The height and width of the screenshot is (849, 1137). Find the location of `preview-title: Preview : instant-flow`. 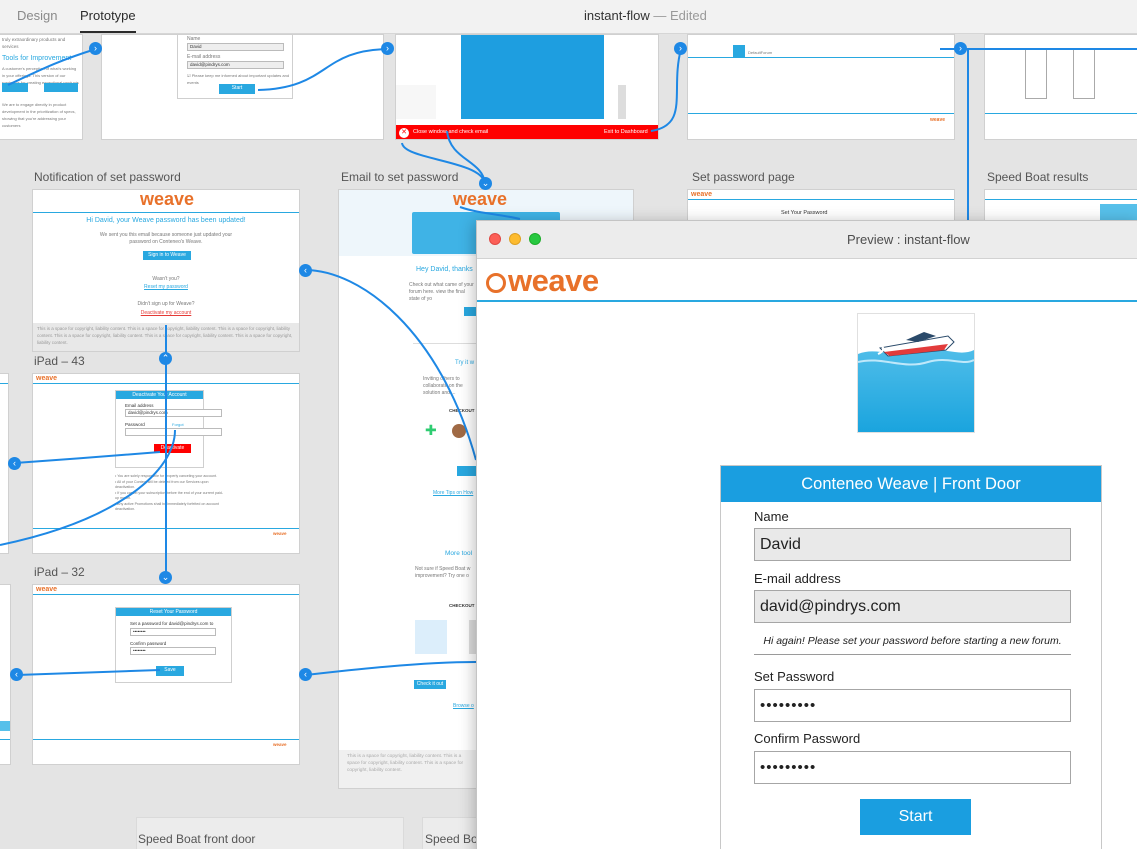

preview-title: Preview : instant-flow is located at coordinates (908, 239).